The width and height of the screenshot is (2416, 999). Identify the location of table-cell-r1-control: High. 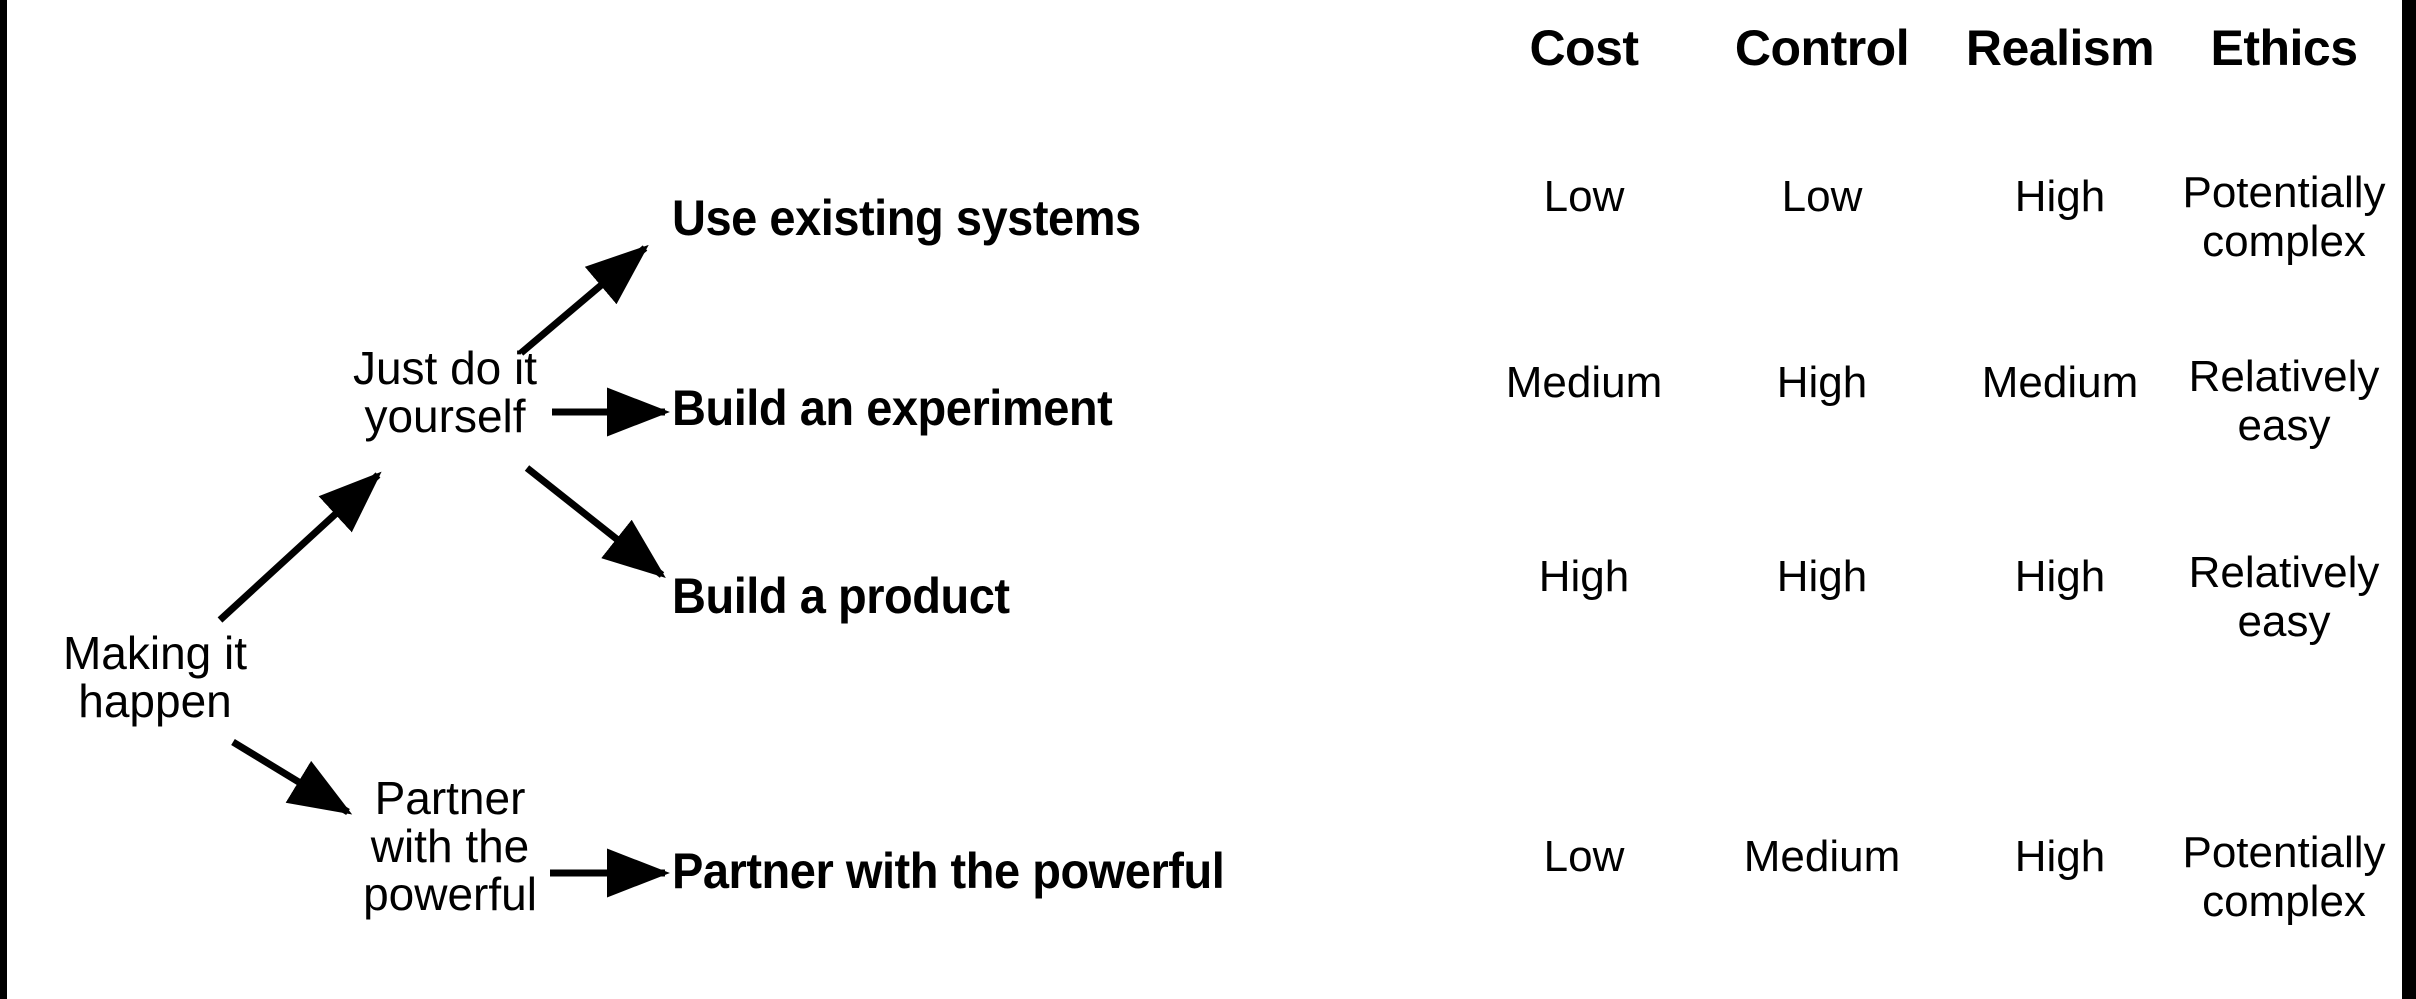
(1822, 382).